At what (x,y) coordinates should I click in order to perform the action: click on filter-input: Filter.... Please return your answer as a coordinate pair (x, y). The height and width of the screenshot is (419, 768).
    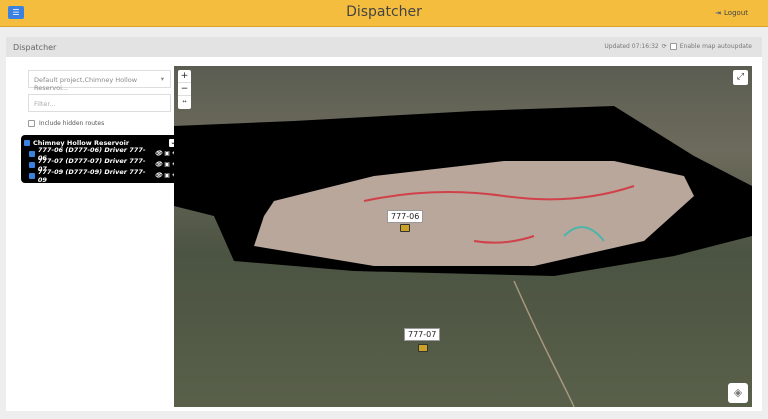
    Looking at the image, I should click on (99, 103).